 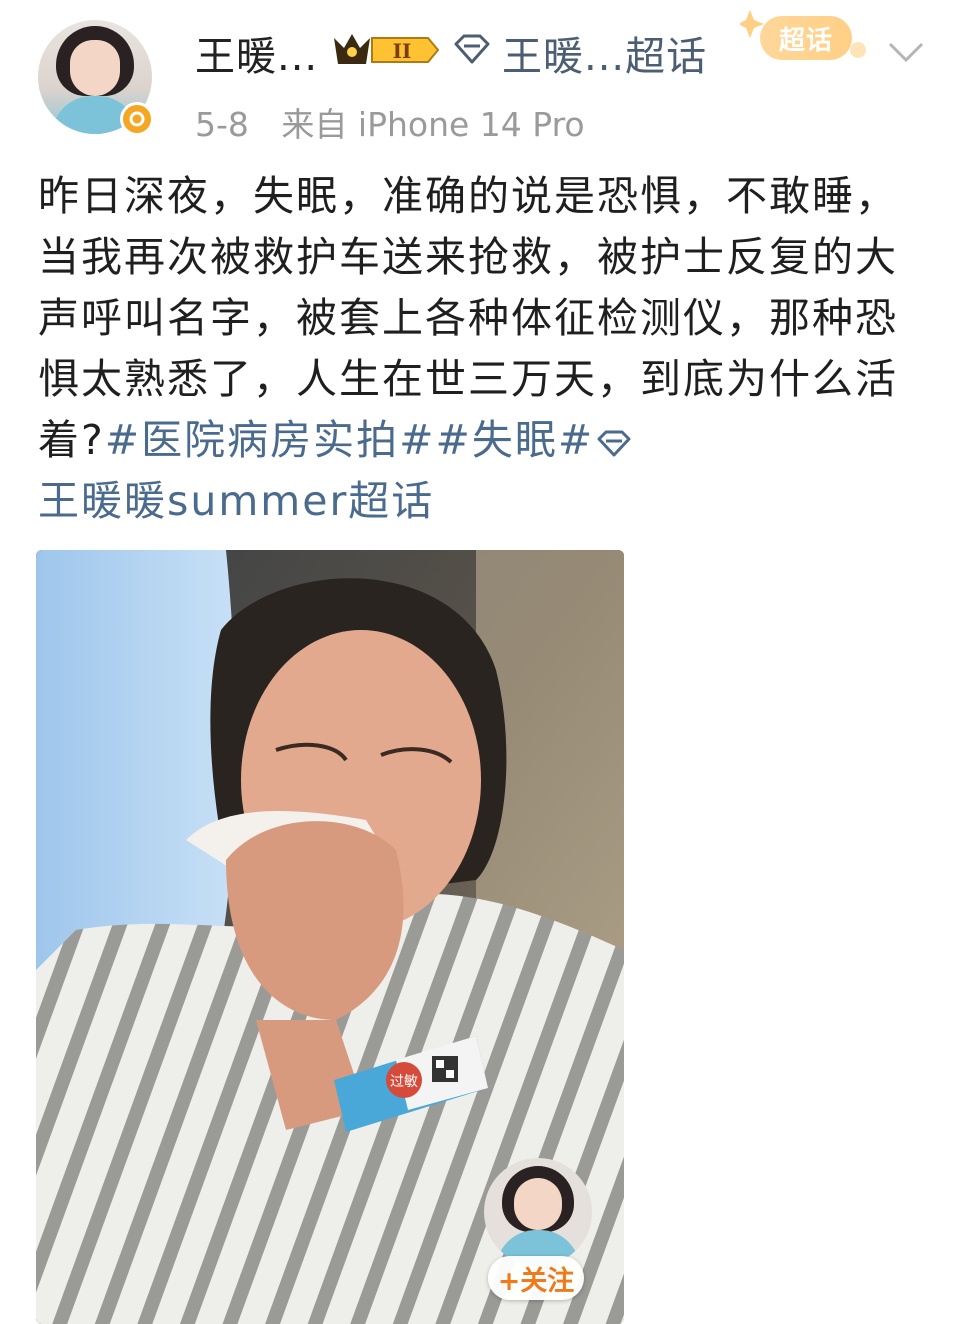 I want to click on chevron-down-icon, so click(x=906, y=51).